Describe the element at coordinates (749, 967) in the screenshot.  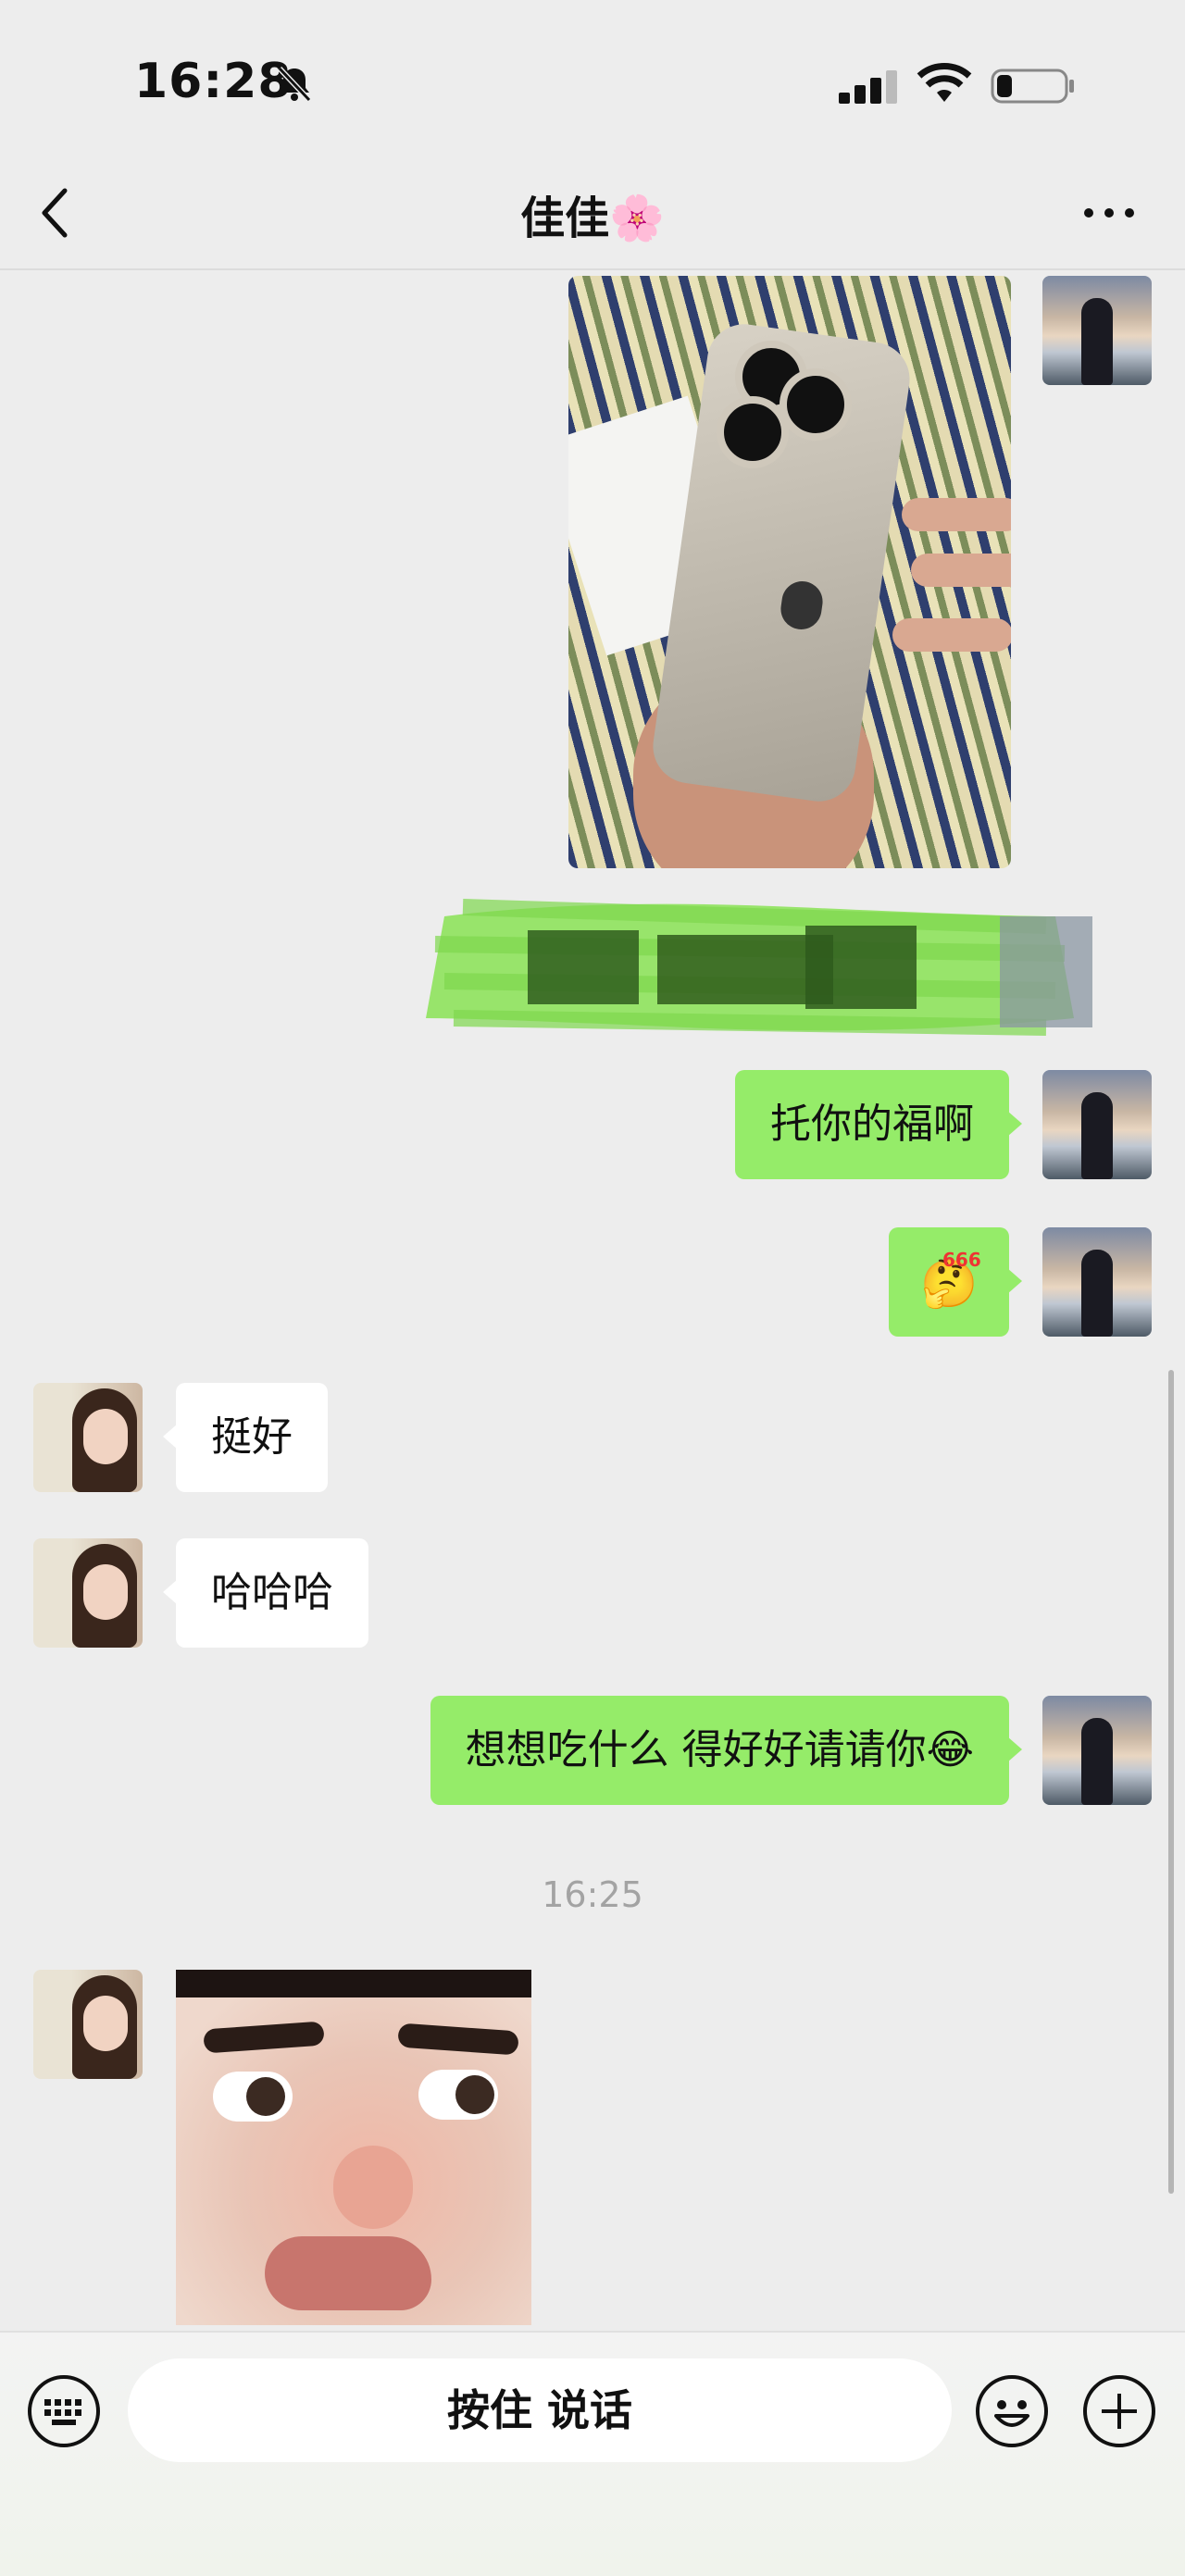
I see `redacted-message` at that location.